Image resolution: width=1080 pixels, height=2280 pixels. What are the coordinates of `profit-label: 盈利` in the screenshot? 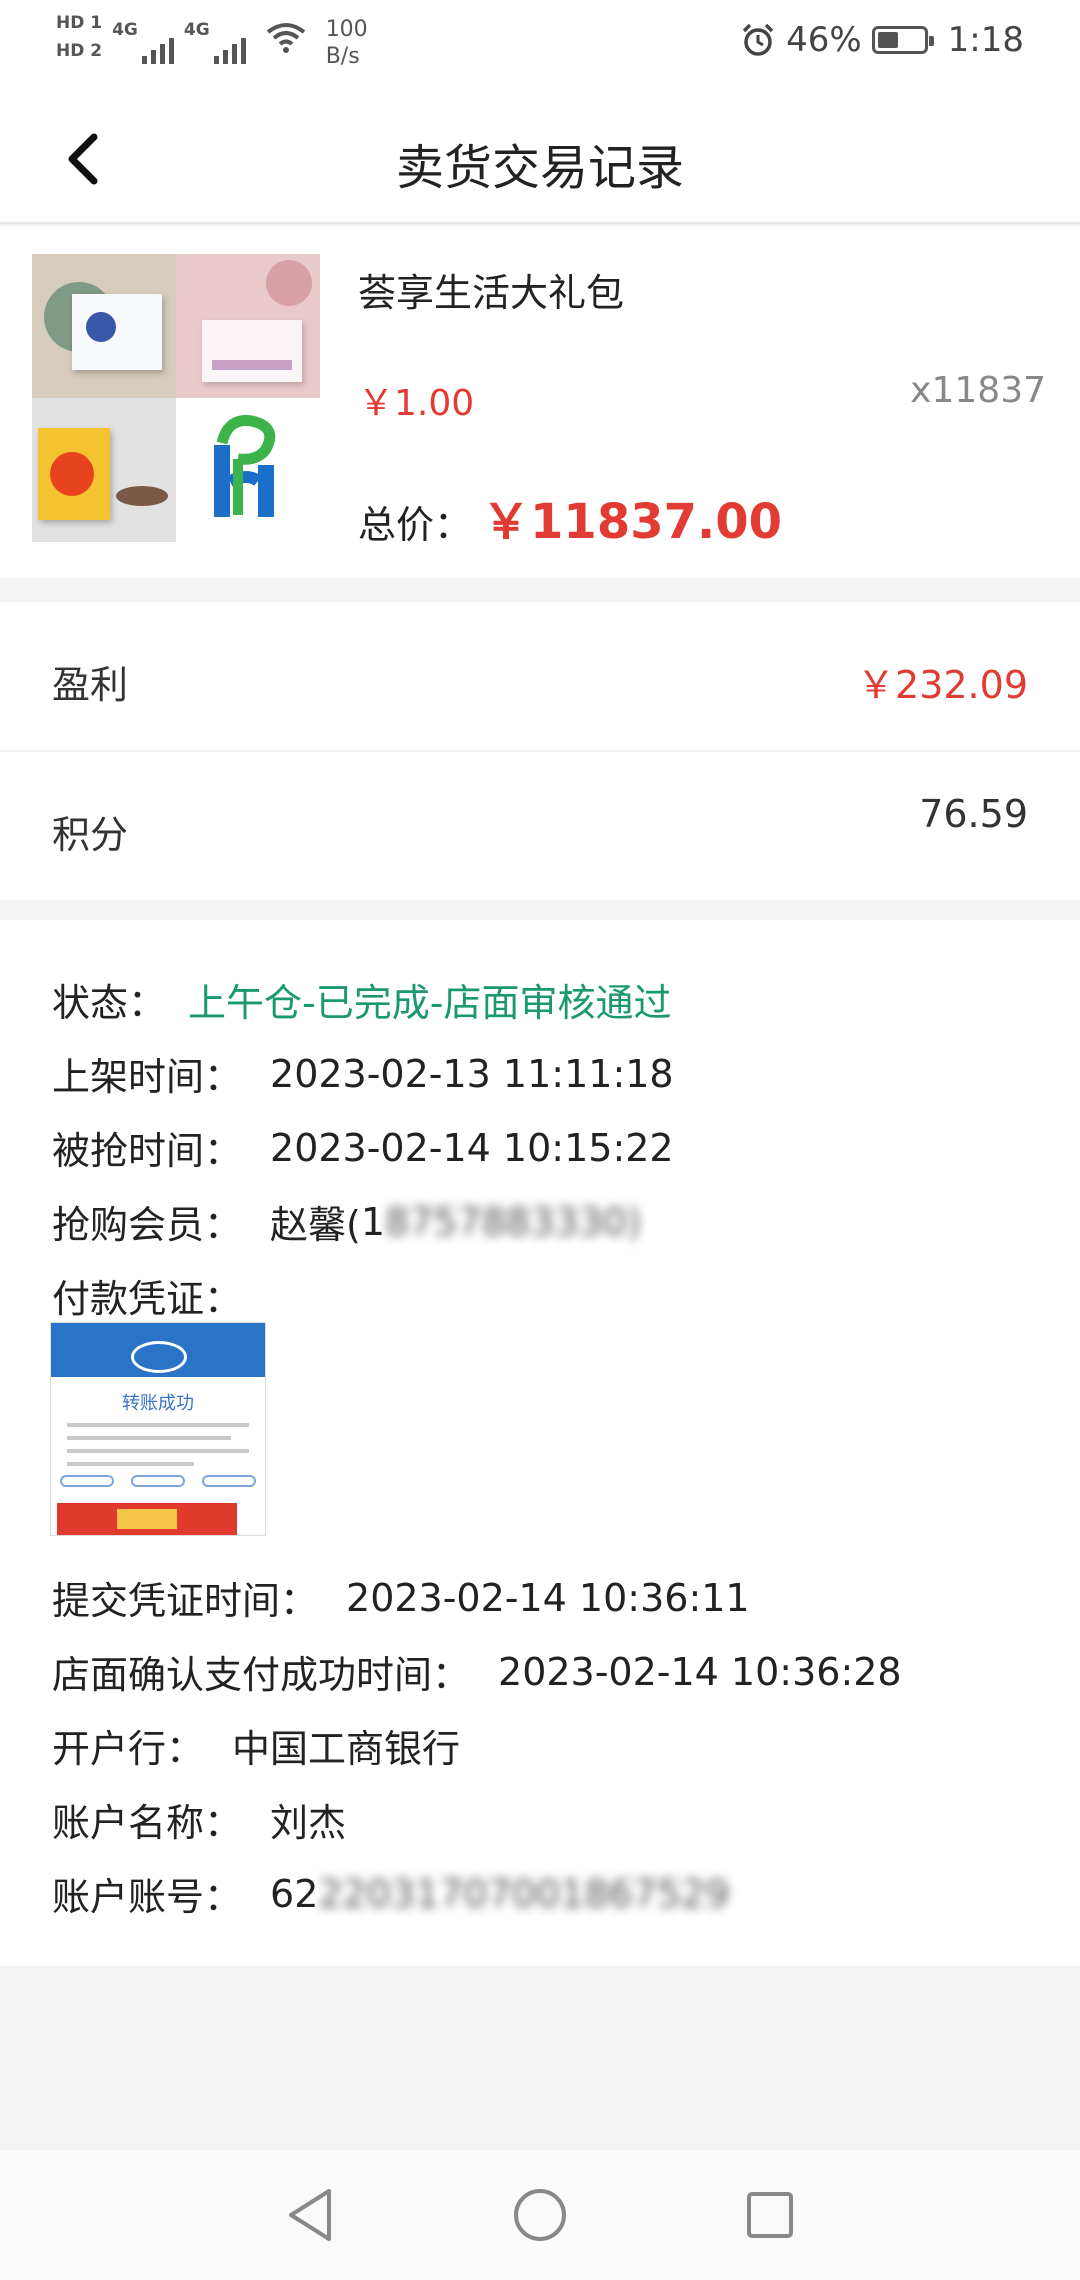 It's located at (90, 685).